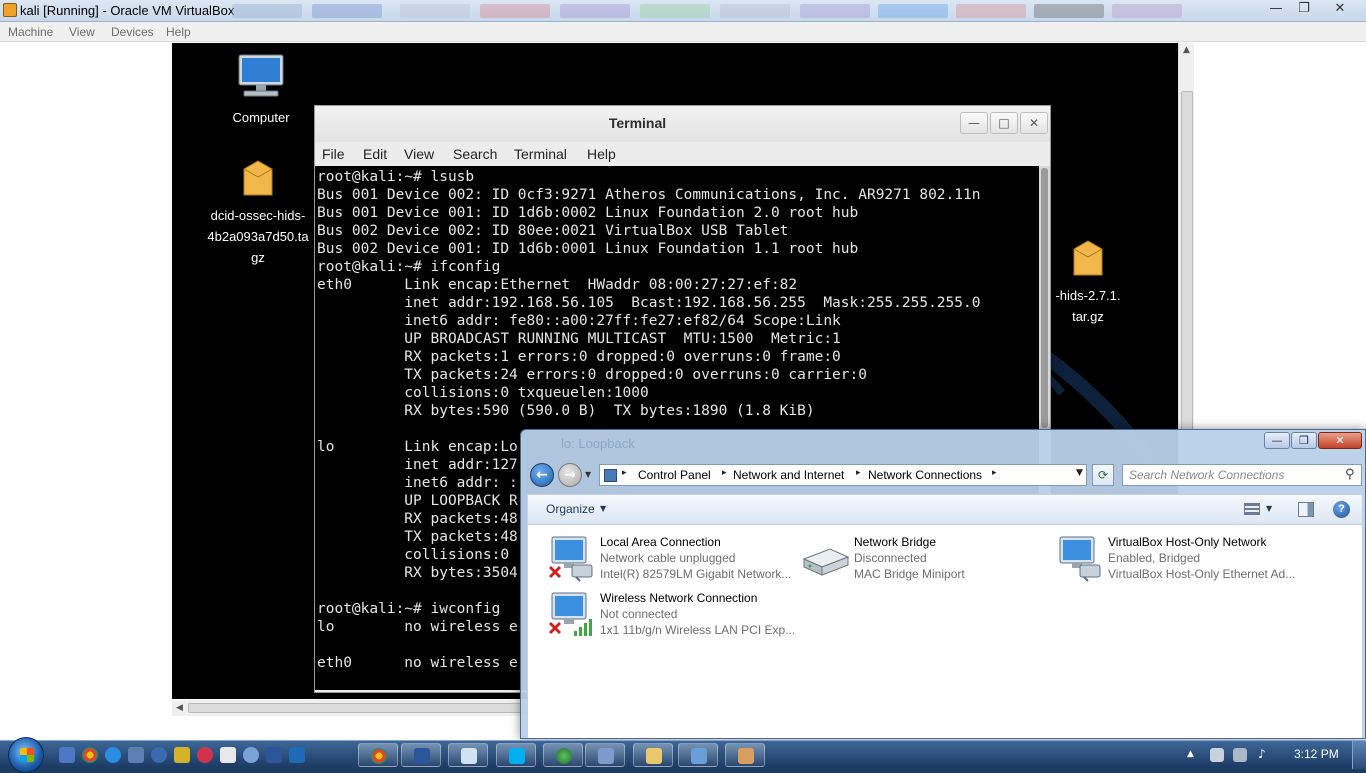  What do you see at coordinates (698, 755) in the screenshot?
I see `taskbar-remote` at bounding box center [698, 755].